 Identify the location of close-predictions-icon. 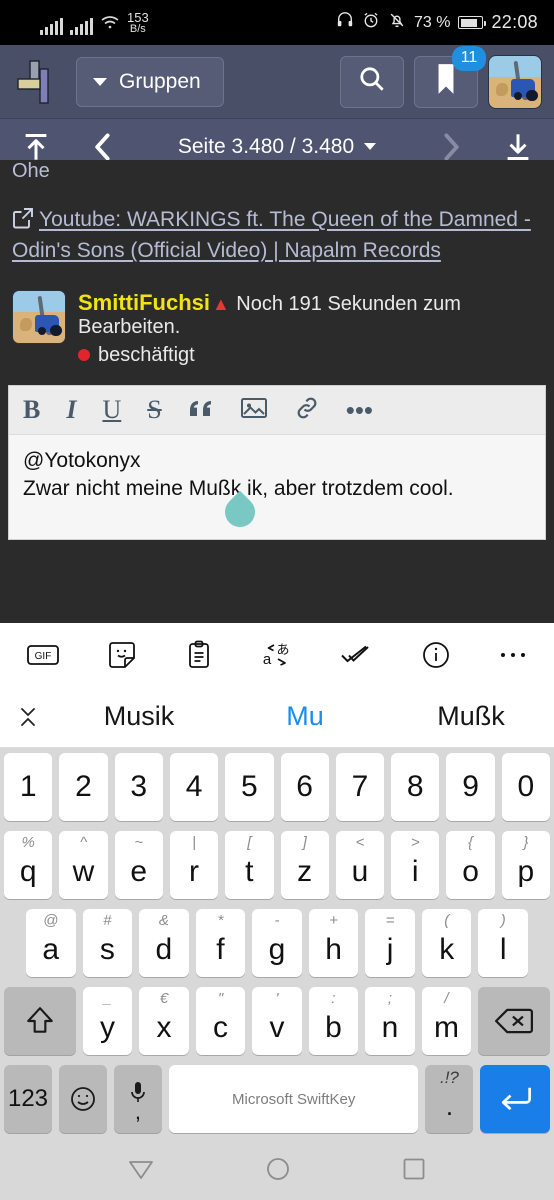
(28, 717).